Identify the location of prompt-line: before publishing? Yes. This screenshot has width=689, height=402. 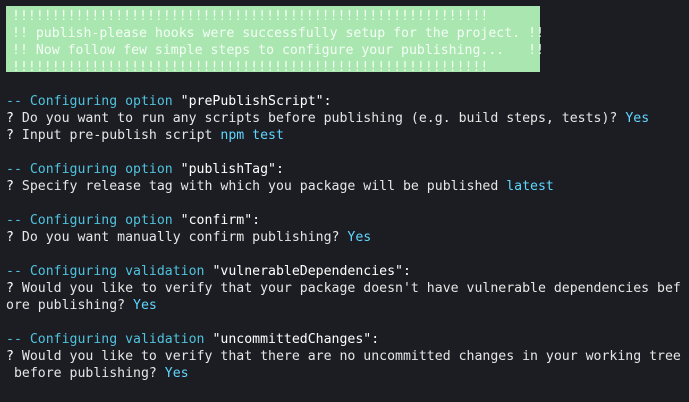
(97, 373).